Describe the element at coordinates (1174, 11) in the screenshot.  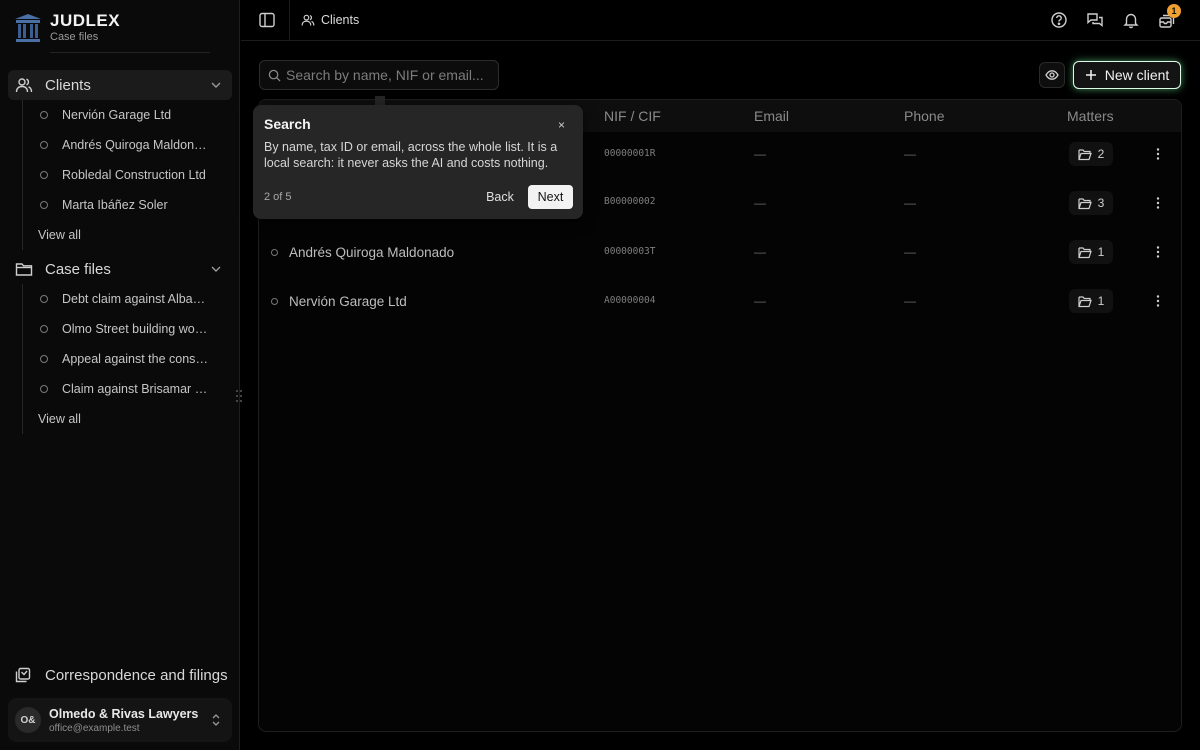
I see `notification-badge: 1` at that location.